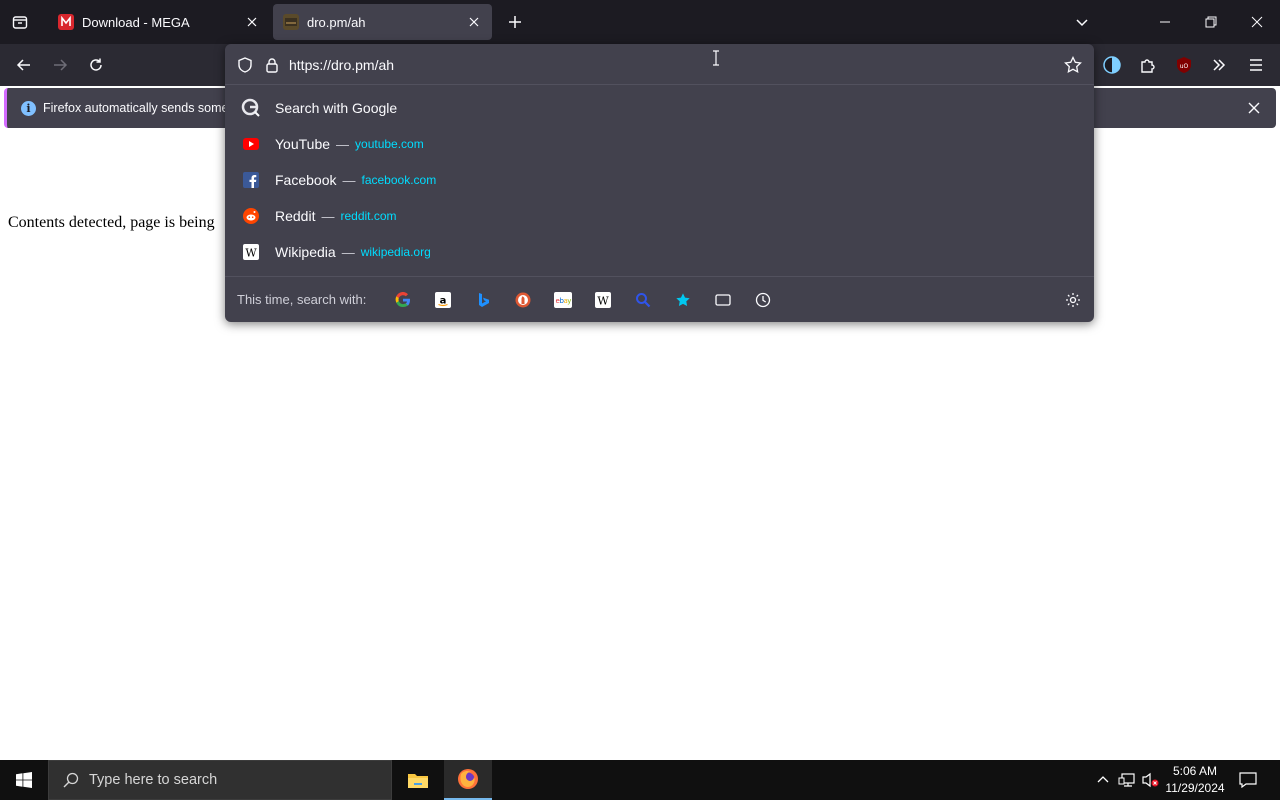 The height and width of the screenshot is (800, 1280). I want to click on tab-icon, so click(723, 300).